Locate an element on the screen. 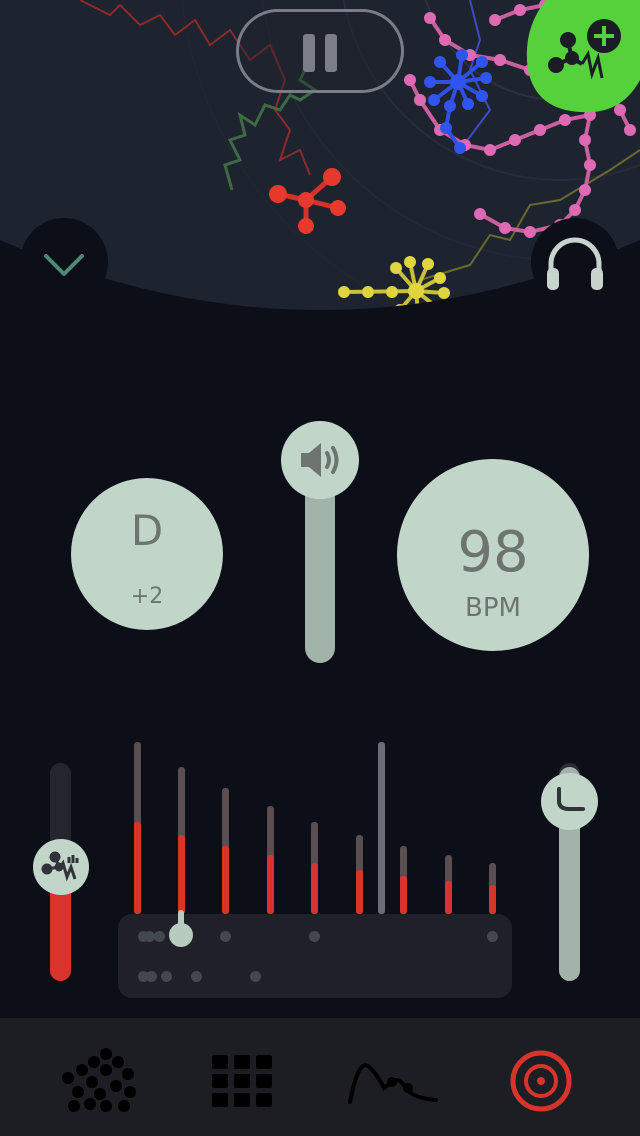  tab-grid is located at coordinates (247, 1080).